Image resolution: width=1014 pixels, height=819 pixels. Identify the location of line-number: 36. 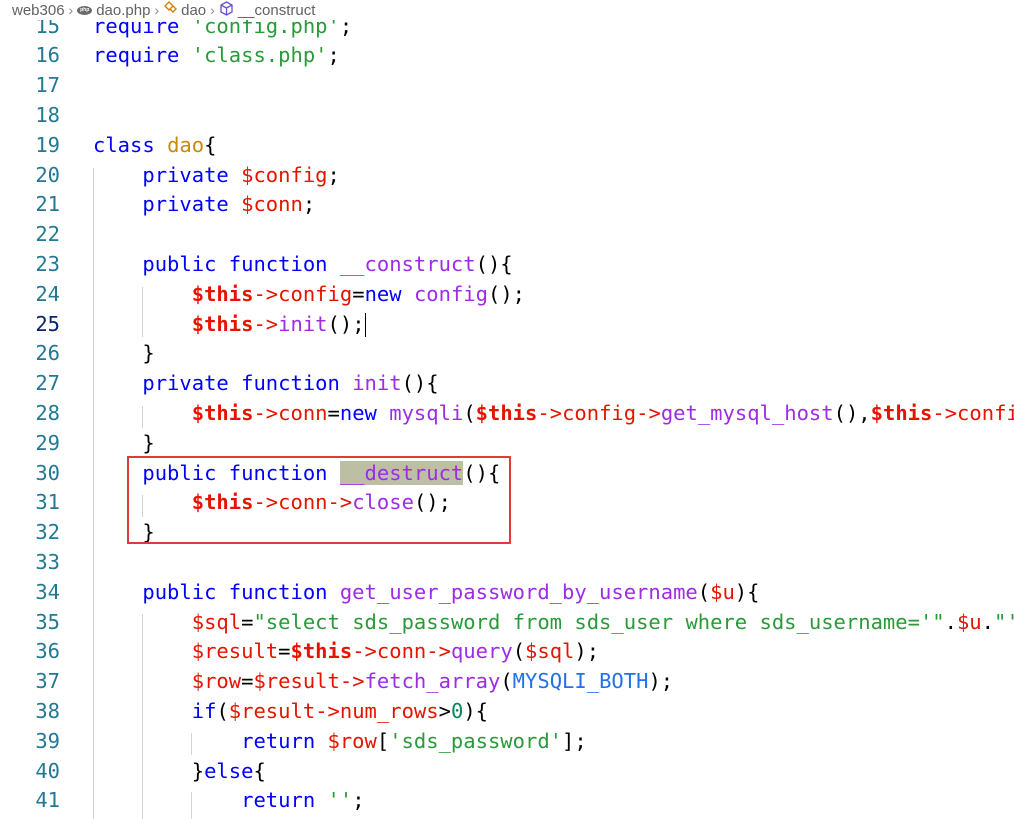
(47, 651).